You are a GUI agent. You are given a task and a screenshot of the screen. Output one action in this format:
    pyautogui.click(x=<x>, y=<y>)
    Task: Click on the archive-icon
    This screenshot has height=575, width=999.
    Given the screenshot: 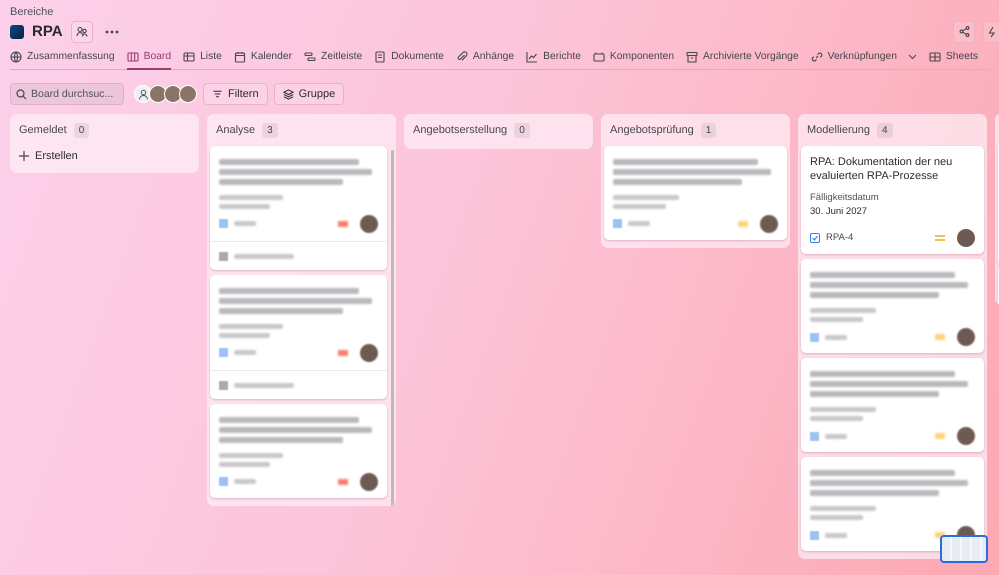 What is the action you would take?
    pyautogui.click(x=692, y=56)
    